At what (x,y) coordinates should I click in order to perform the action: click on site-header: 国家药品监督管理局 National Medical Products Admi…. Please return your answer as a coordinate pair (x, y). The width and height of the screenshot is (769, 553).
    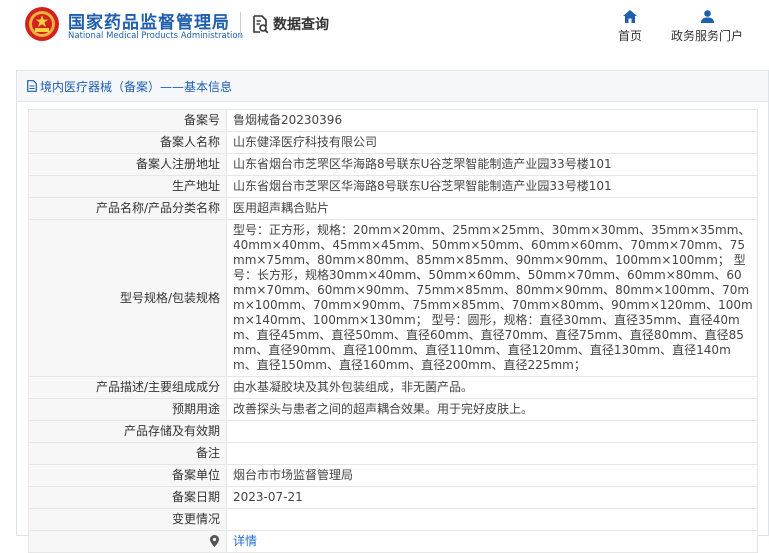
    Looking at the image, I should click on (384, 30).